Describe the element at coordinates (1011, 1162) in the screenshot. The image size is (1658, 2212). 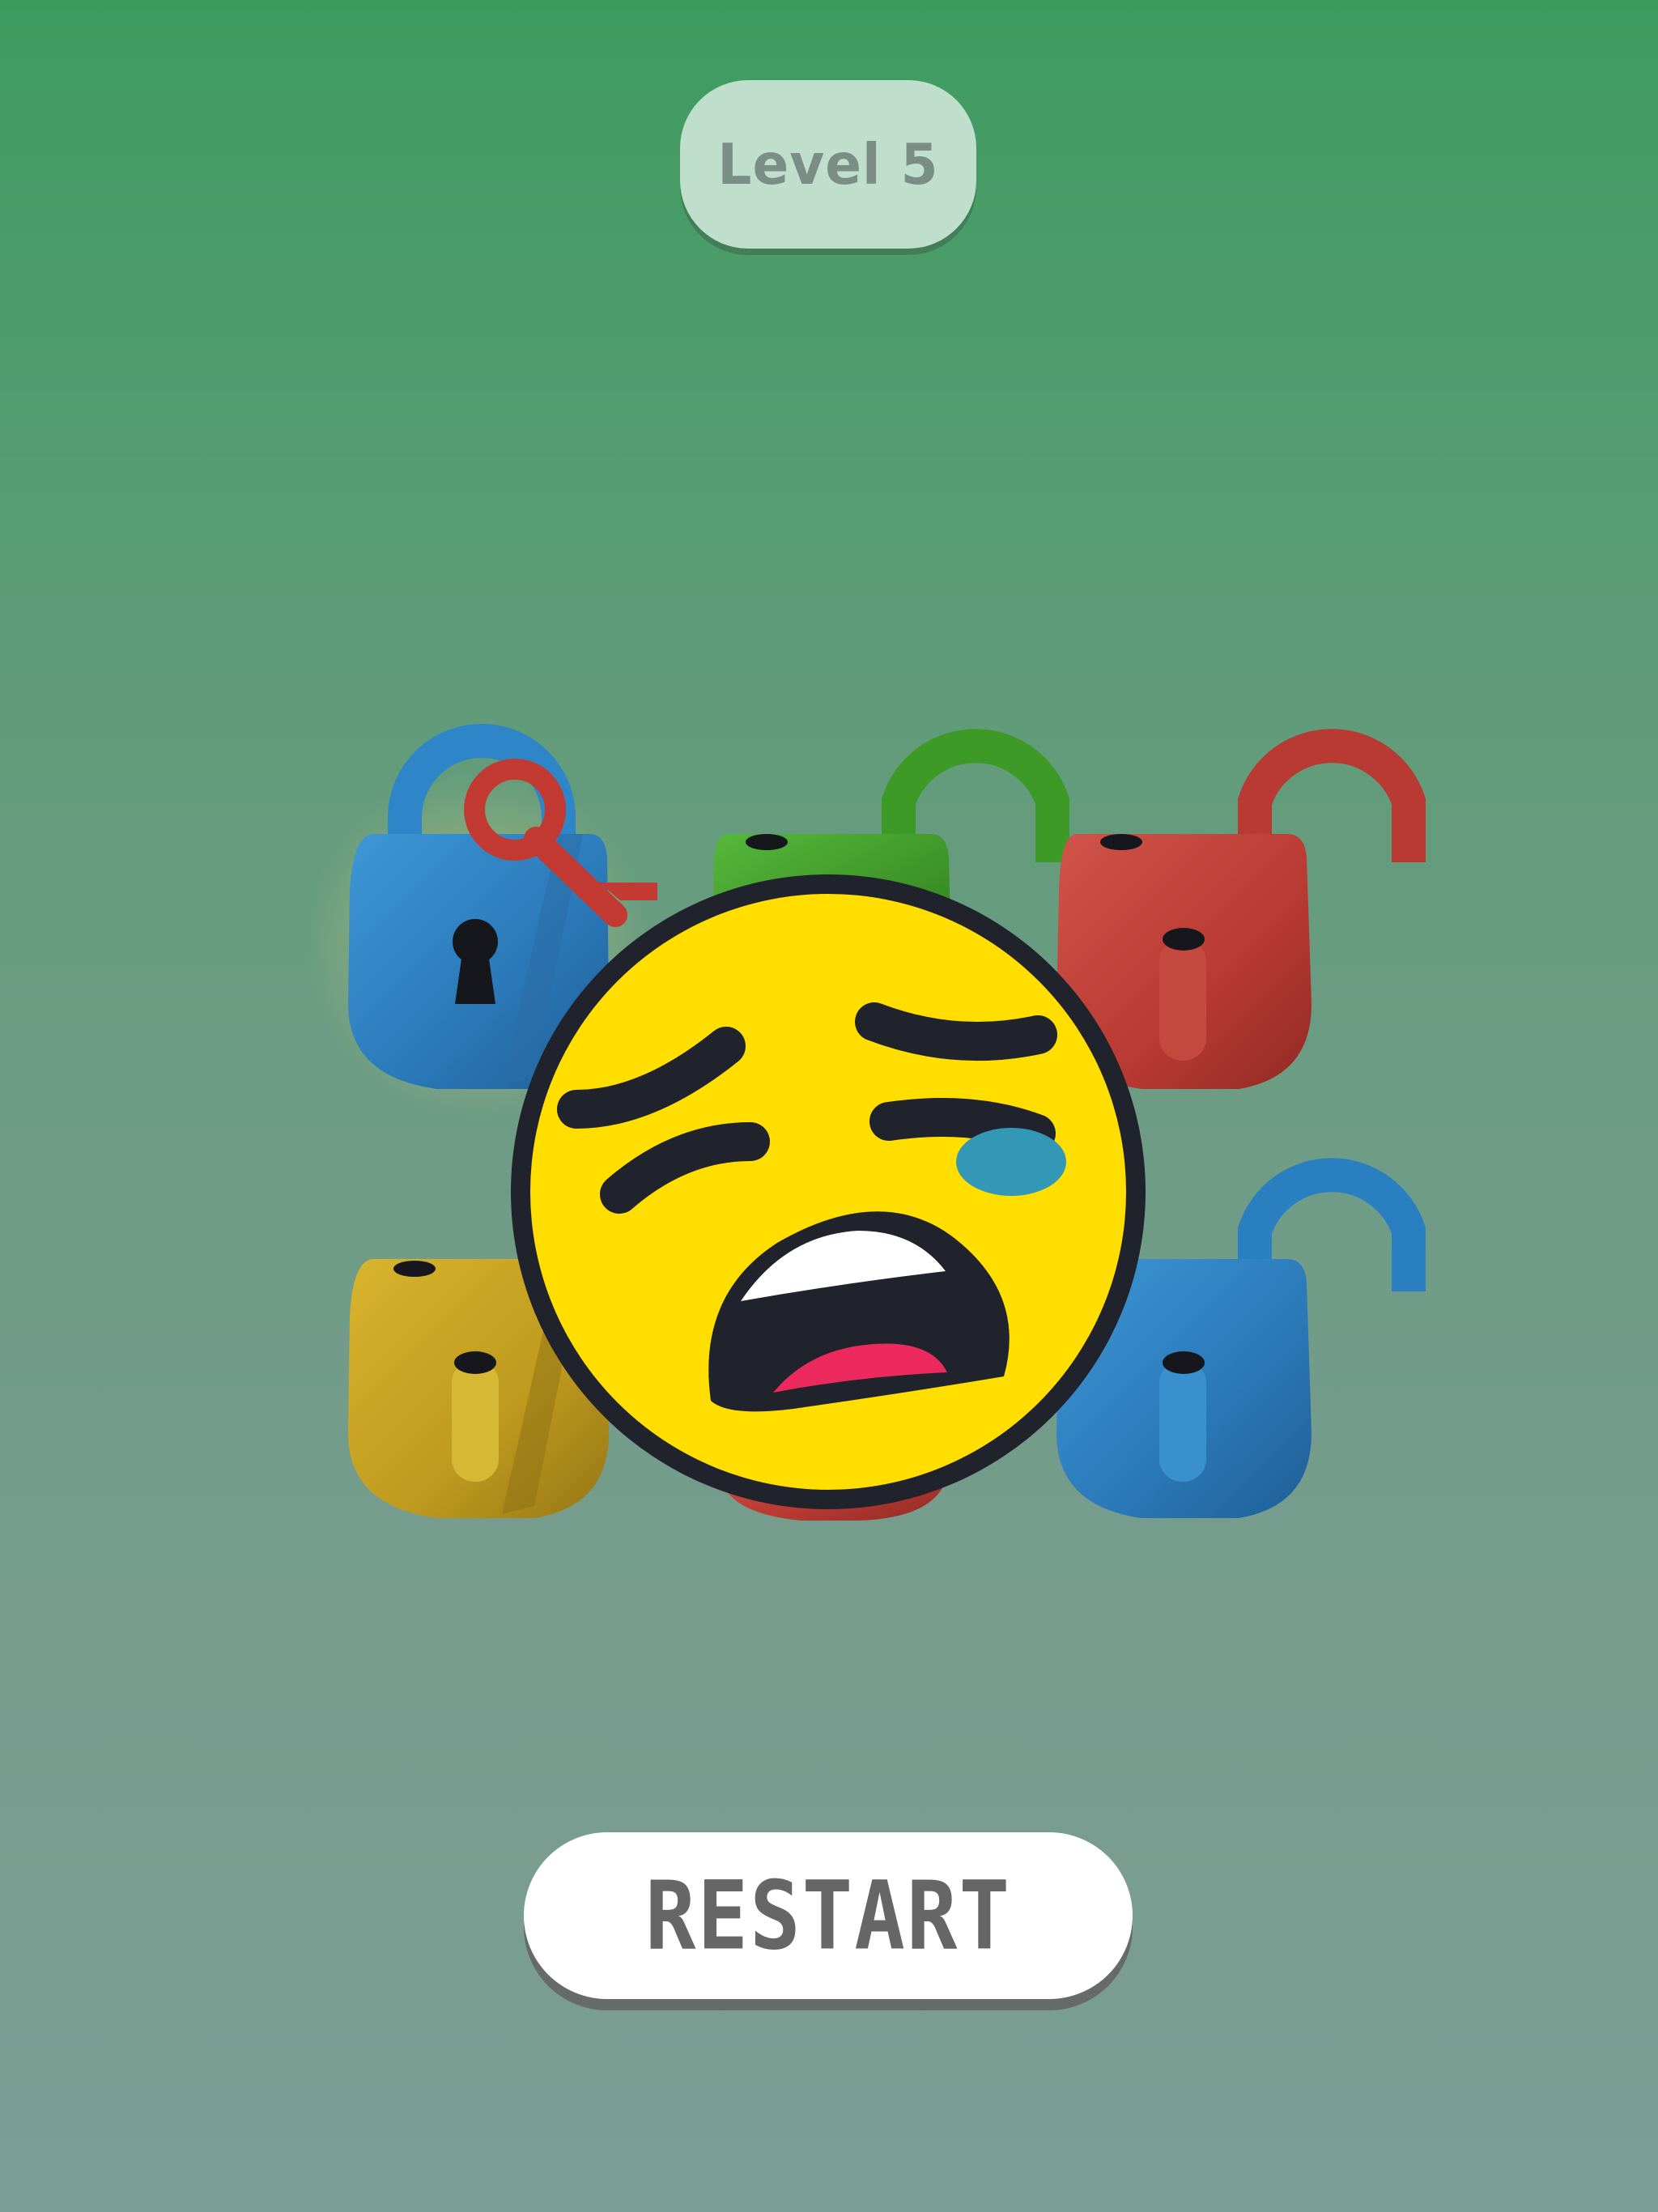
I see `tear-icon` at that location.